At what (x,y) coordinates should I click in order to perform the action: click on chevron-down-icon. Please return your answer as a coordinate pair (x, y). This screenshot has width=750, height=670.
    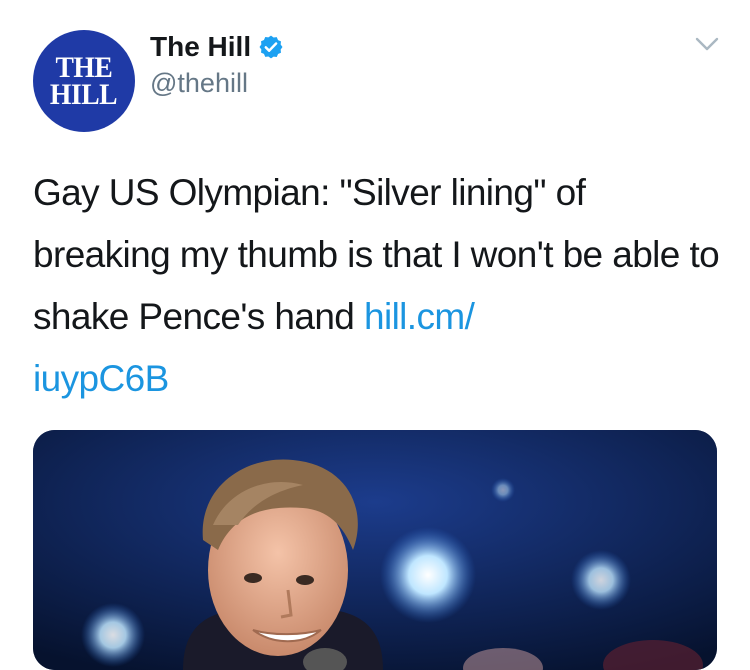
    Looking at the image, I should click on (707, 44).